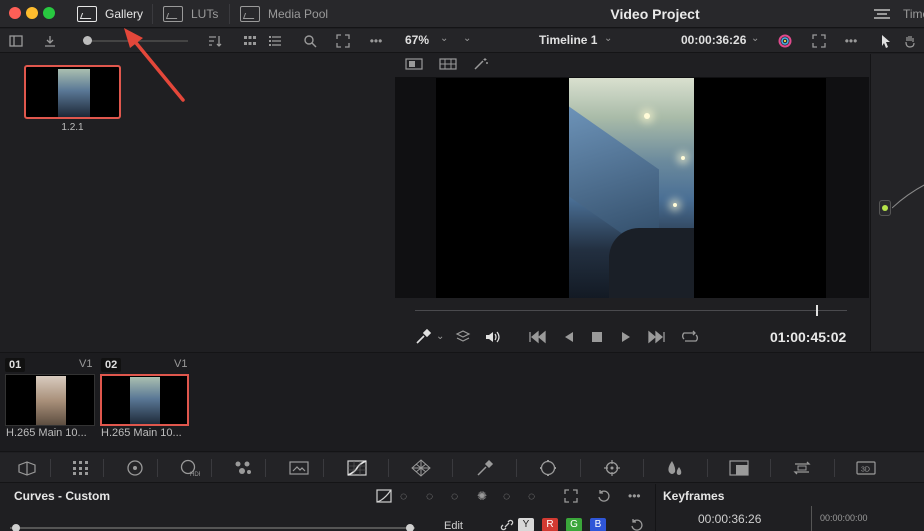 The width and height of the screenshot is (924, 531). Describe the element at coordinates (429, 496) in the screenshot. I see `hue-vs-sat-icon: ◌` at that location.